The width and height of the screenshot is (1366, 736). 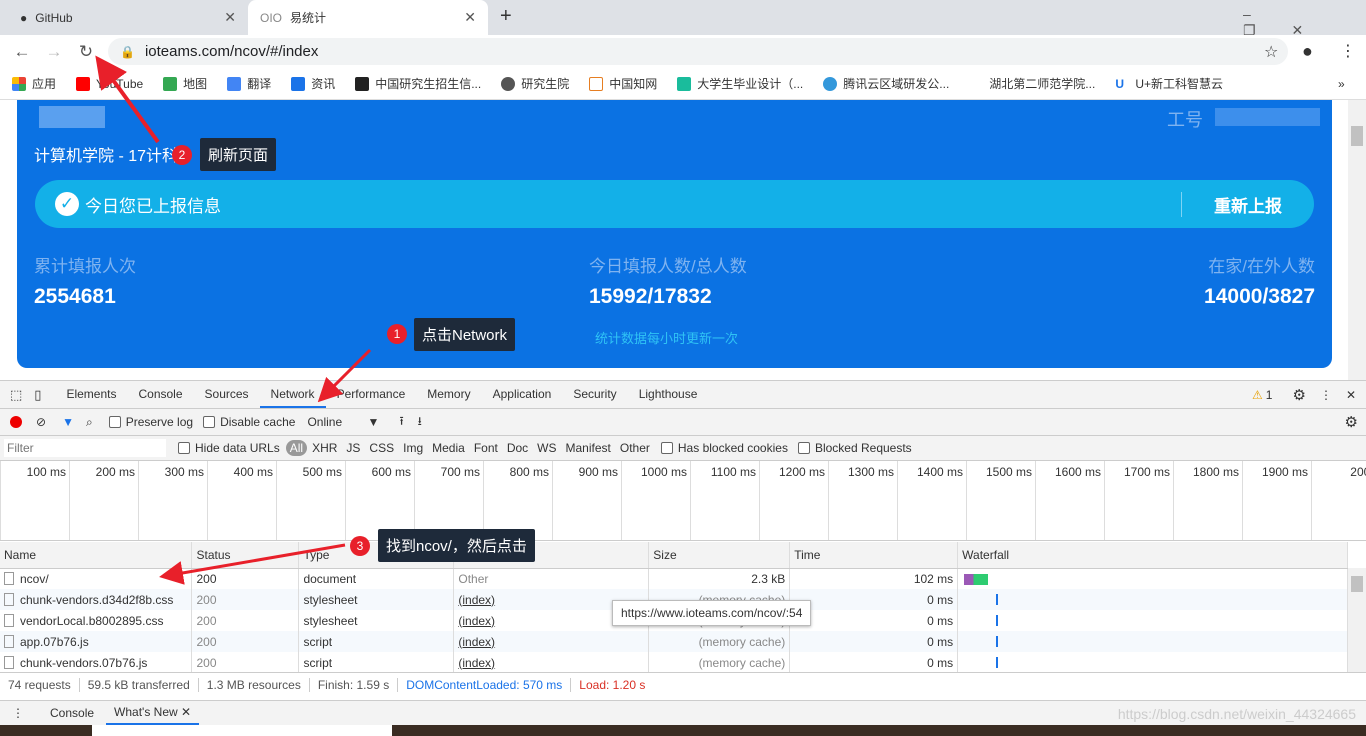 What do you see at coordinates (127, 99) in the screenshot?
I see `arrow-to-reload` at bounding box center [127, 99].